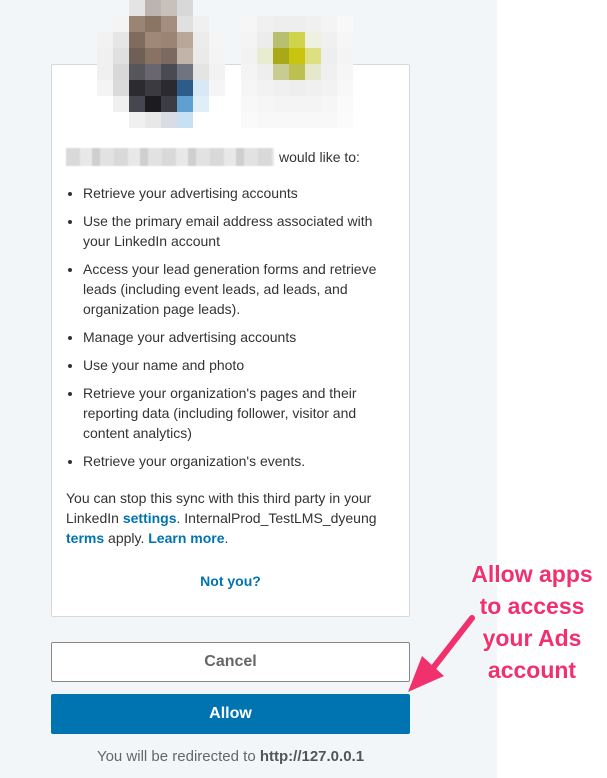 The width and height of the screenshot is (607, 778). Describe the element at coordinates (170, 157) in the screenshot. I see `redacted-app-name` at that location.